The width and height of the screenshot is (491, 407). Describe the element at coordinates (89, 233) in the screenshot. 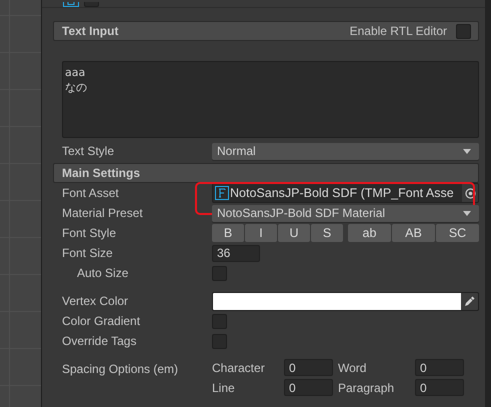

I see `field-label: Font Style` at that location.